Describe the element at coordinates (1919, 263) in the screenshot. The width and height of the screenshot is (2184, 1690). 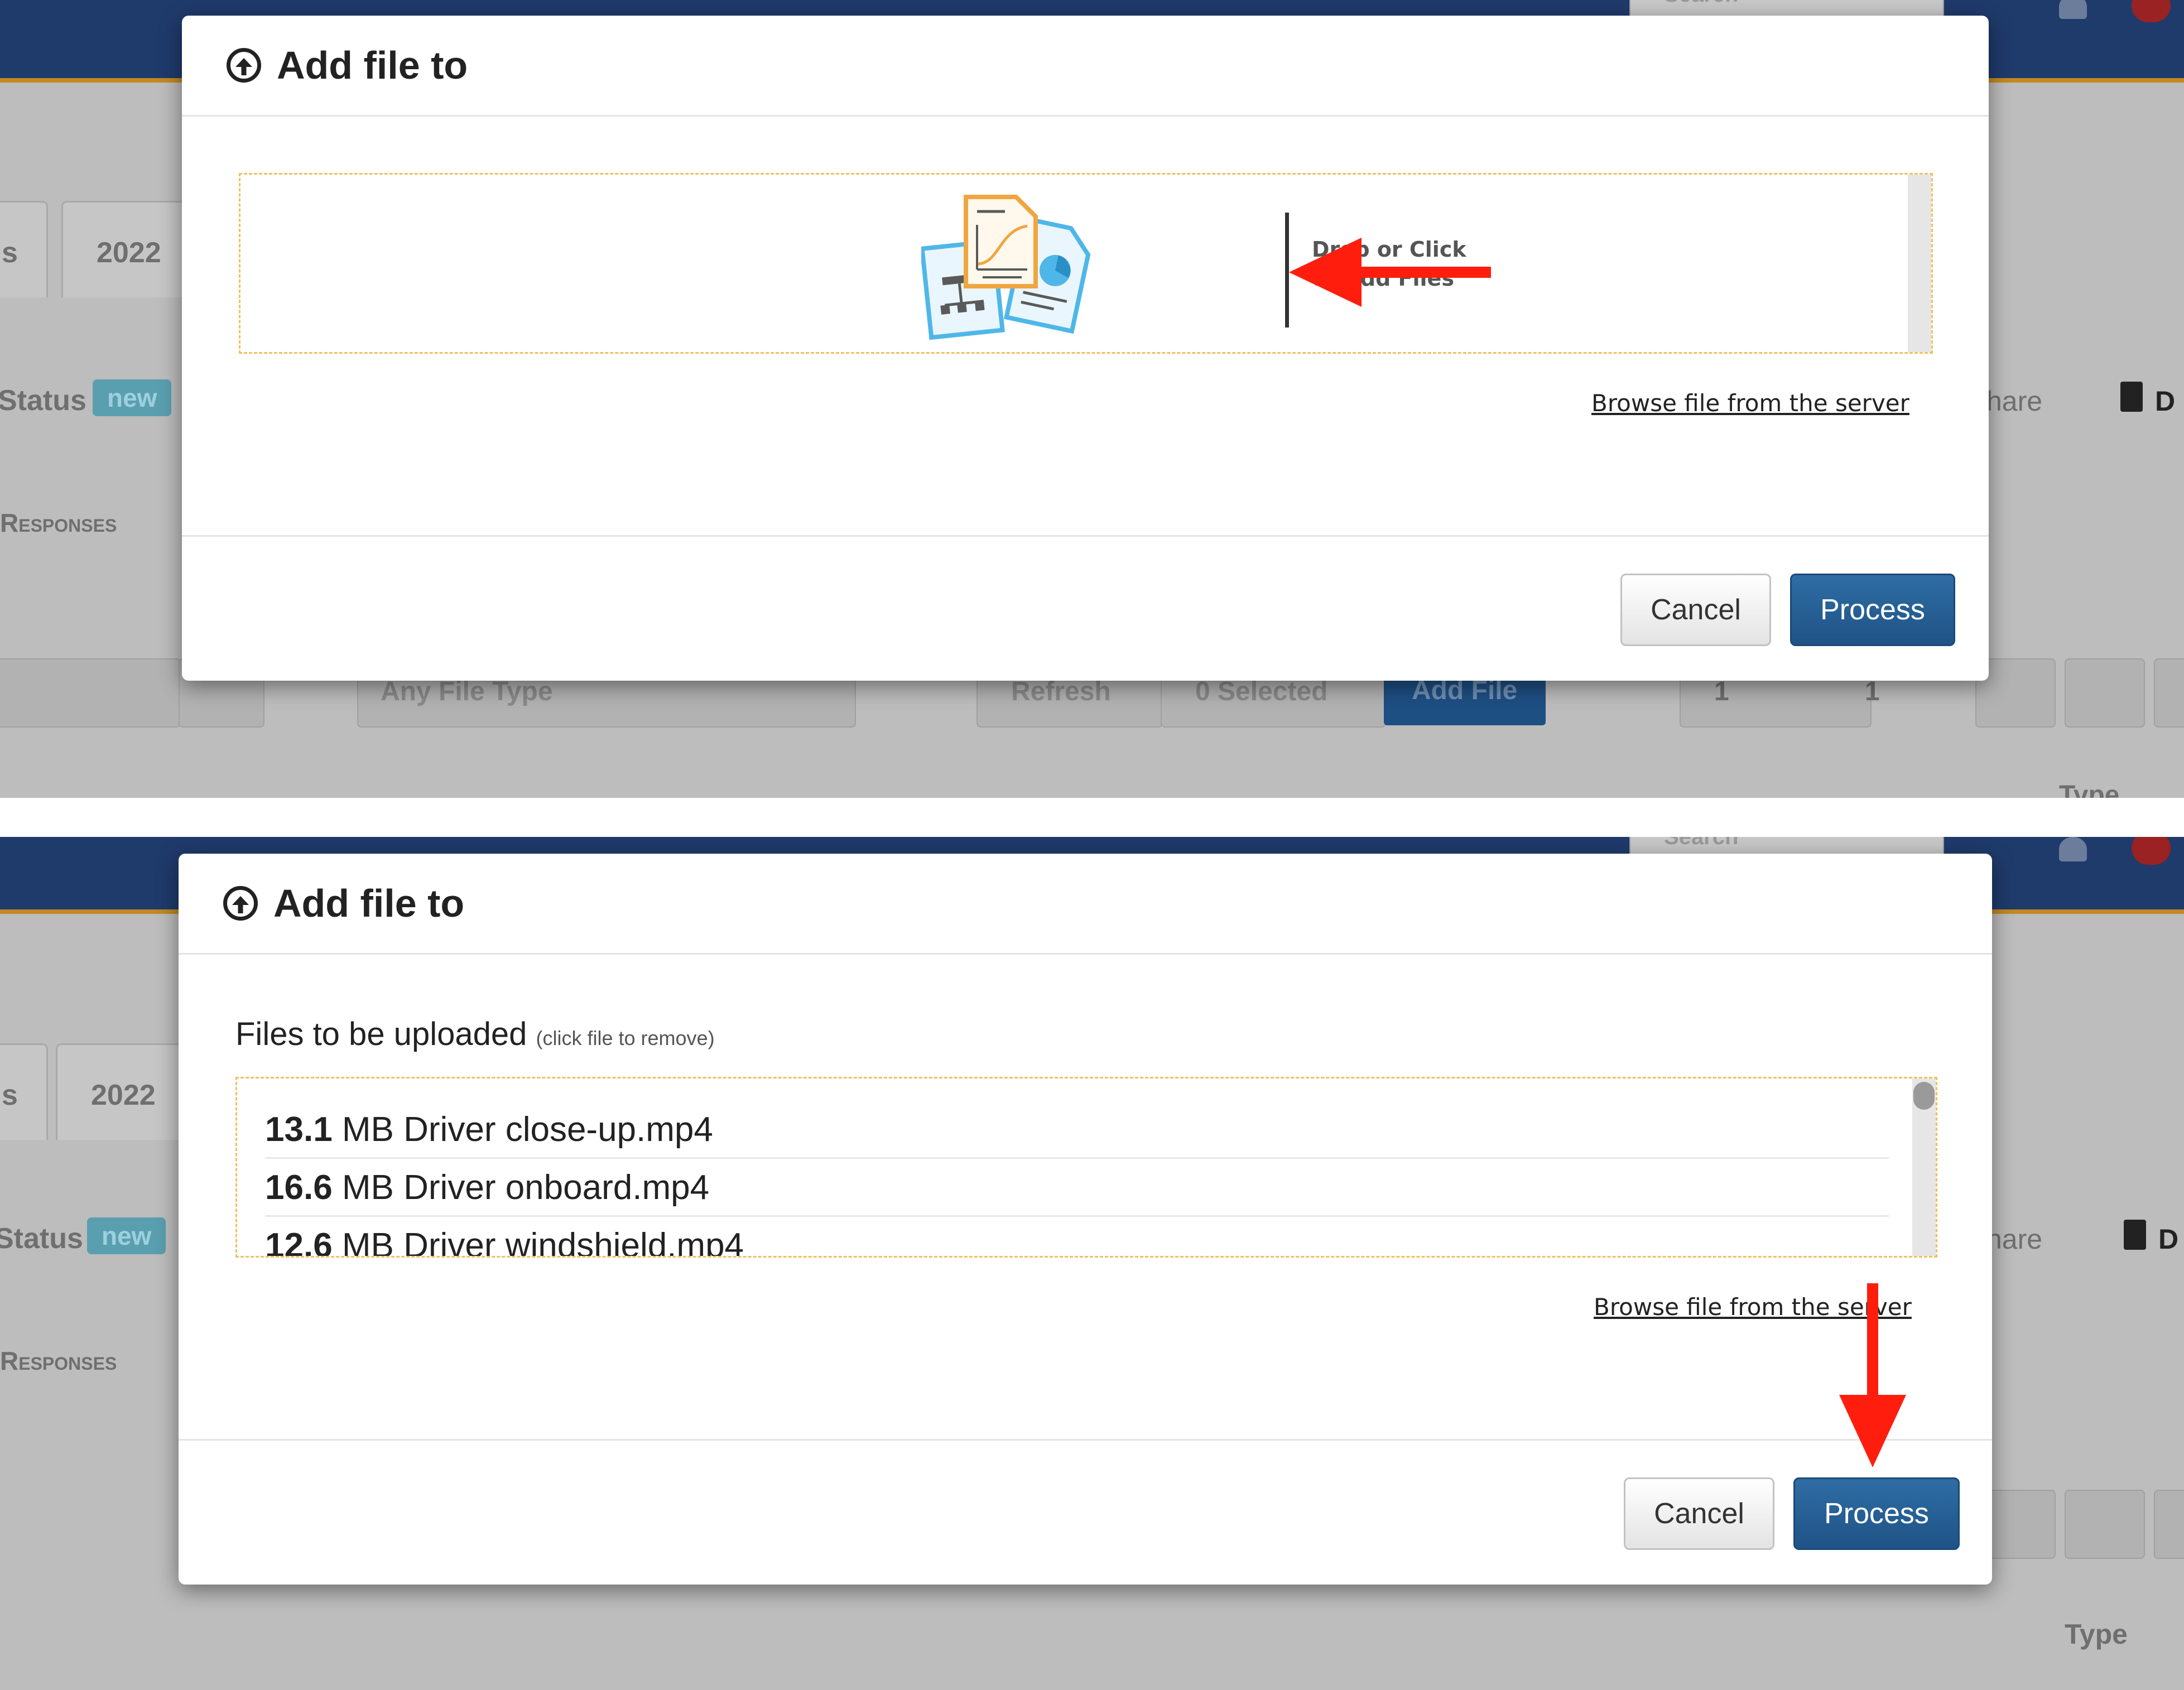
I see `dropzone-scrollbar` at that location.